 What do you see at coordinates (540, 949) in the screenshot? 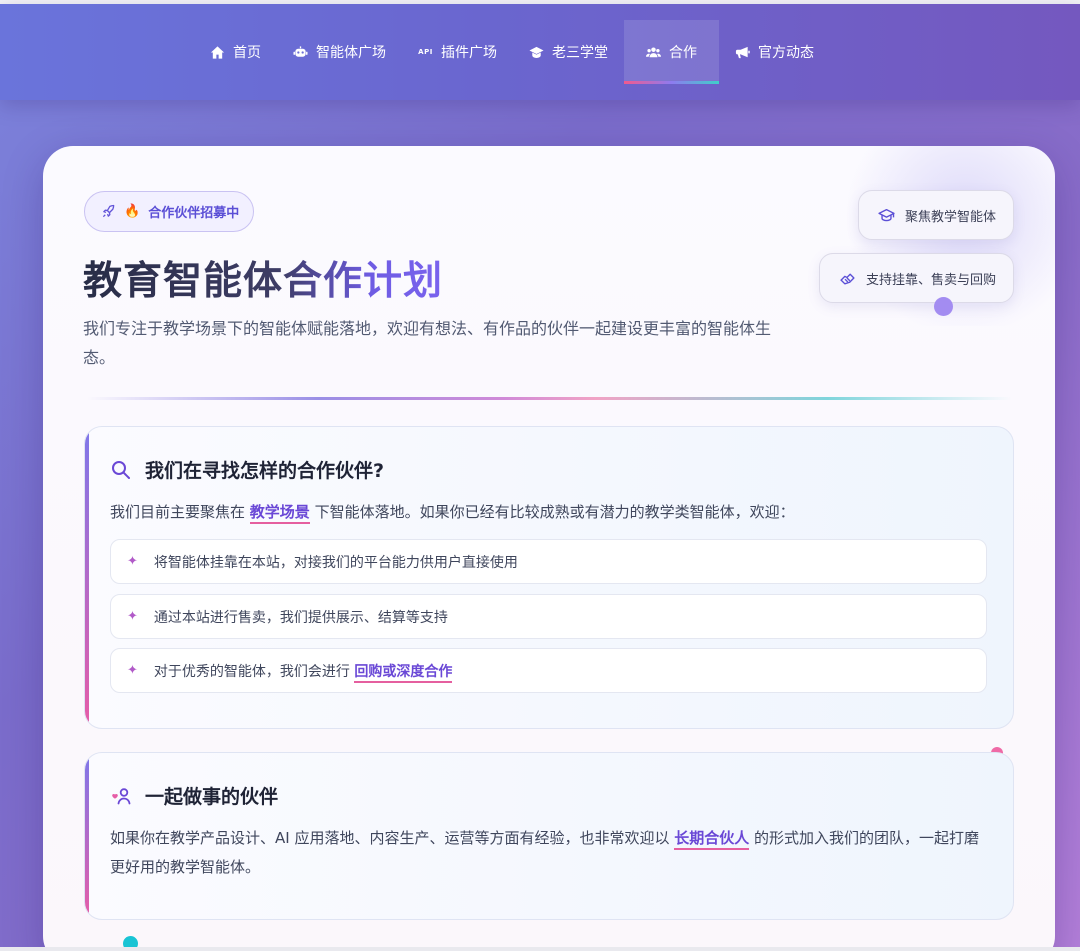
I see `window-bottom-edge` at bounding box center [540, 949].